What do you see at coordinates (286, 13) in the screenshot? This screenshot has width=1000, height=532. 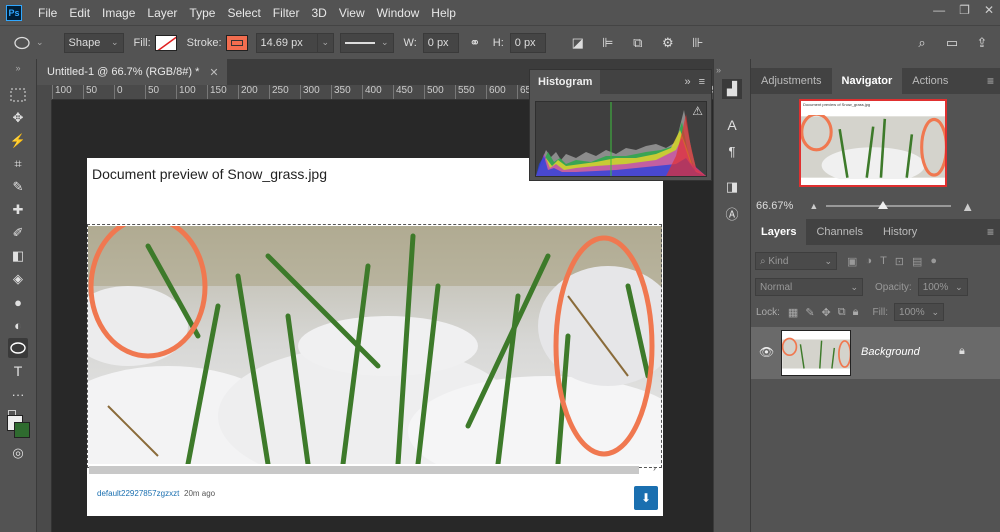 I see `menu-filter: Filter` at bounding box center [286, 13].